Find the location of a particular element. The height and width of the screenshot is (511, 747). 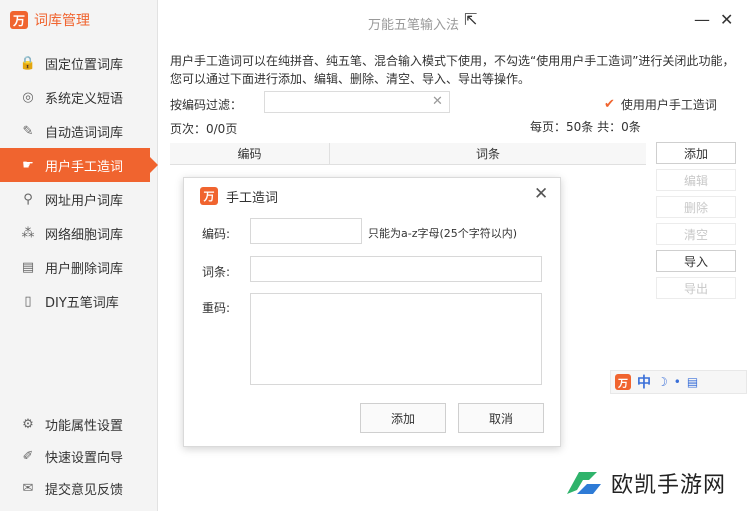

sidebar-item-settings: ⚙ 功能属性设置 is located at coordinates (79, 424).